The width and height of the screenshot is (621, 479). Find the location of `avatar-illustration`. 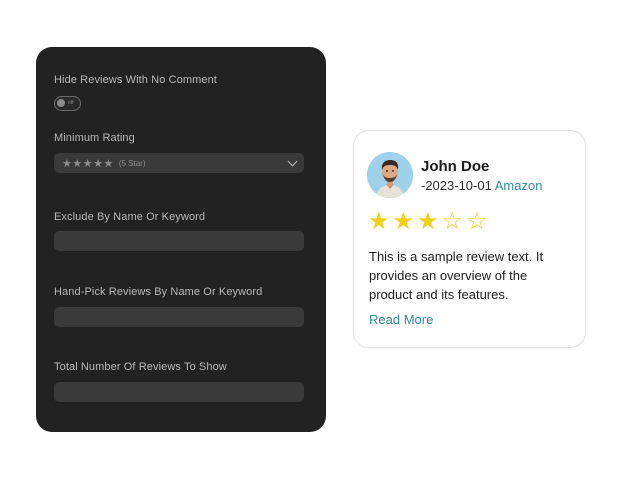

avatar-illustration is located at coordinates (390, 175).